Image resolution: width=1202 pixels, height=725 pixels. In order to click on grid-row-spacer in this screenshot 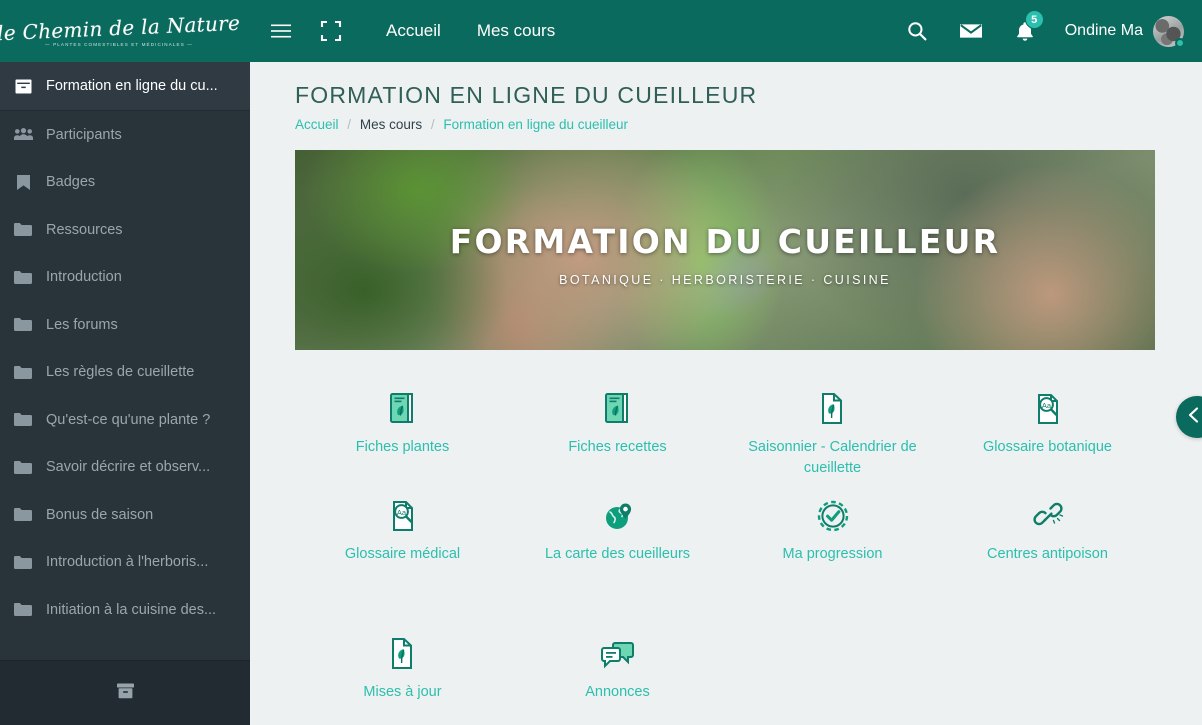, I will do `click(725, 591)`.